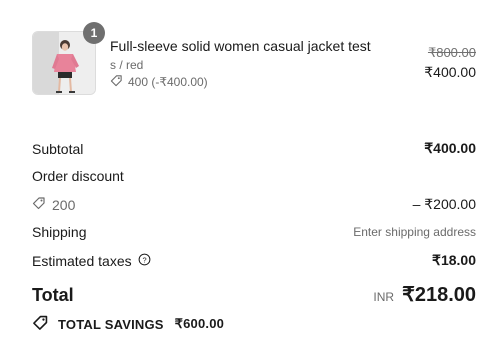 The image size is (503, 346). What do you see at coordinates (414, 232) in the screenshot?
I see `shipping-value: Enter shipping address` at bounding box center [414, 232].